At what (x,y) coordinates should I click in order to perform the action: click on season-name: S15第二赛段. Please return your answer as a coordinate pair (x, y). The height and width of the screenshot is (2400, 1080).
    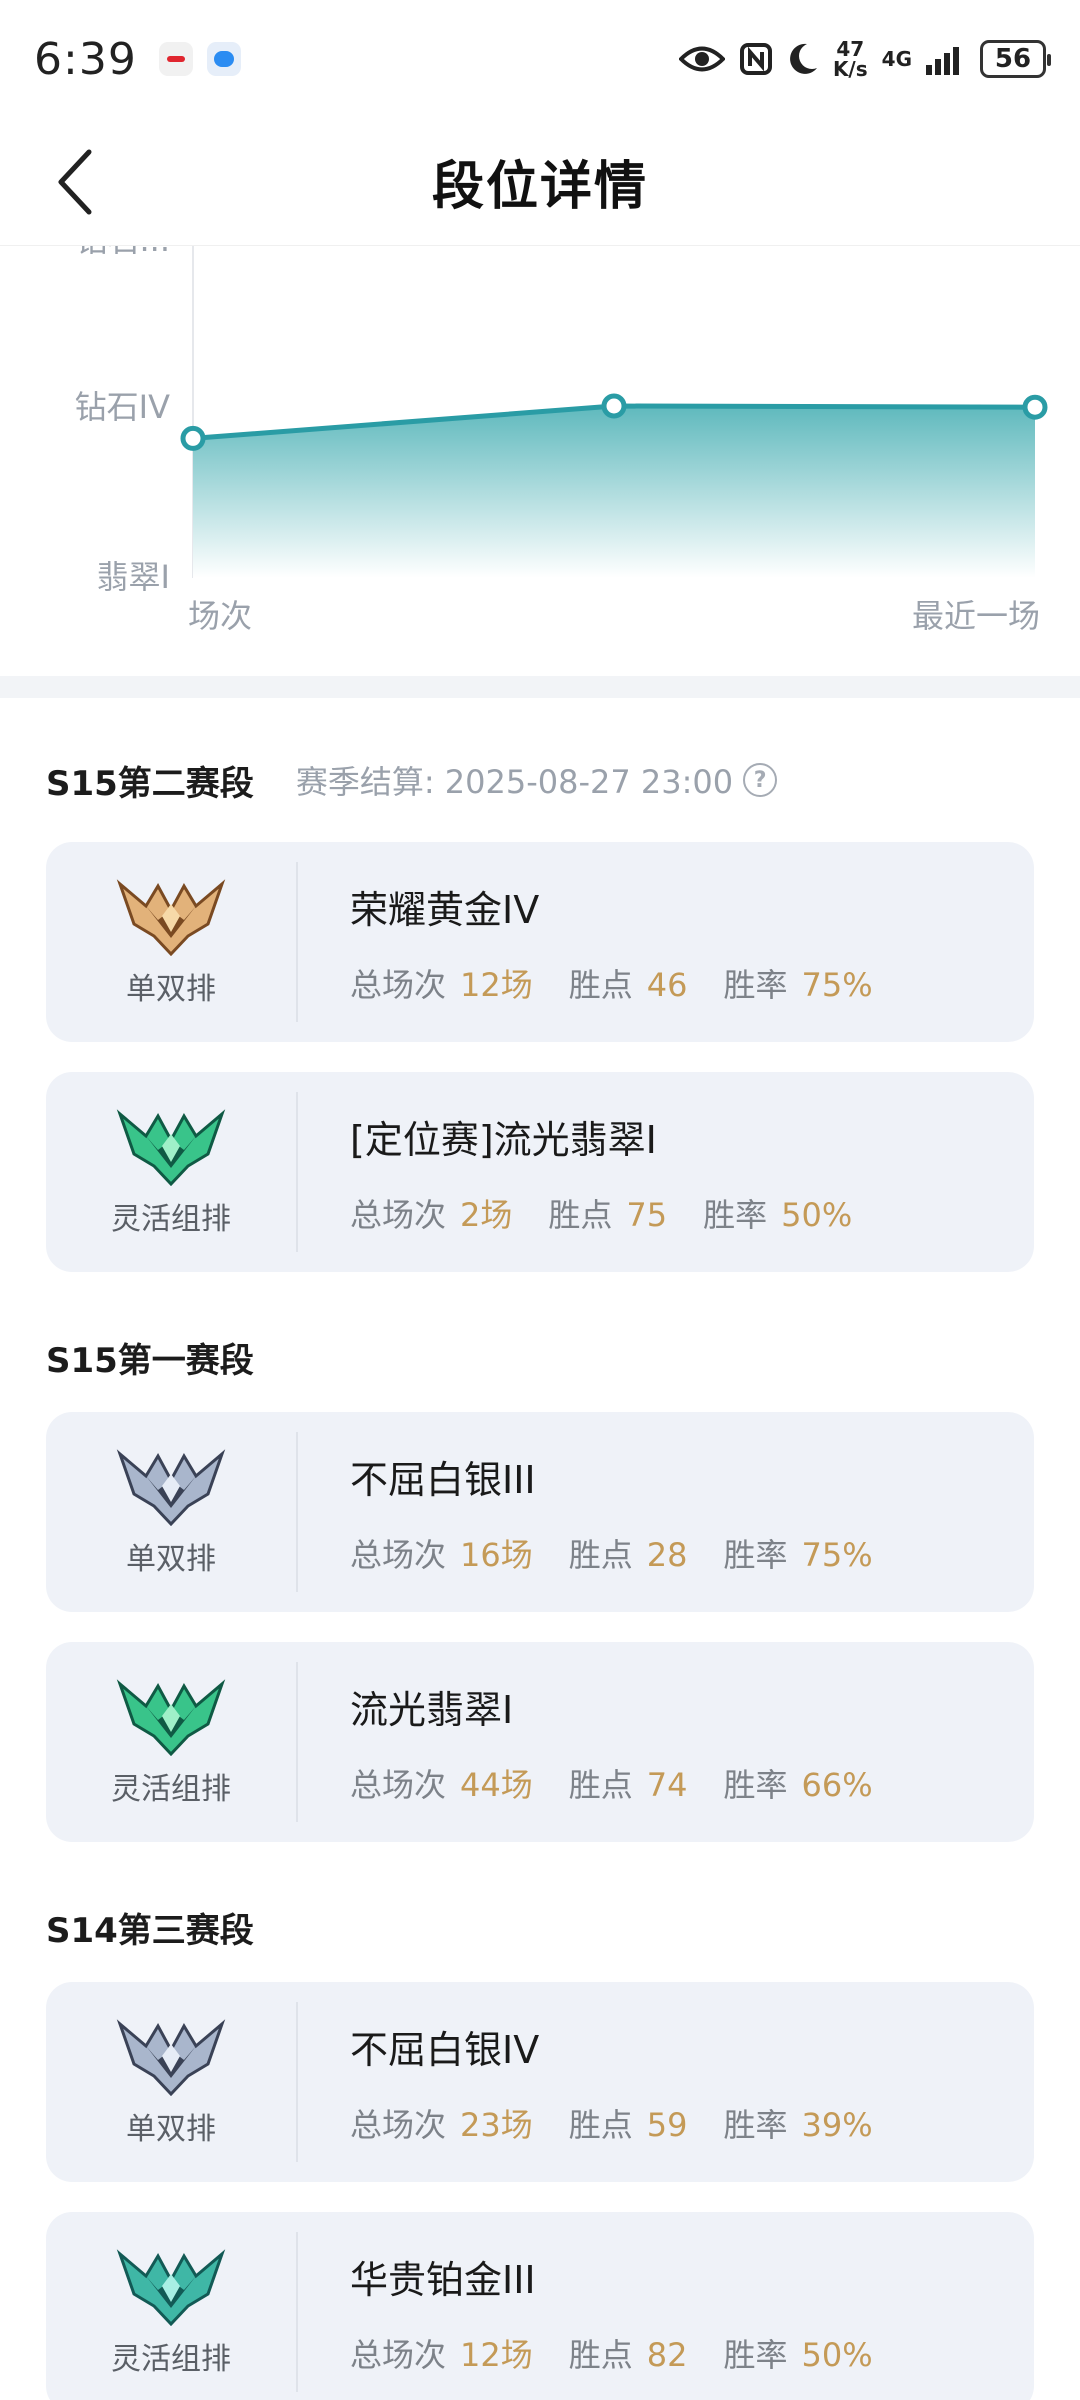
    Looking at the image, I should click on (150, 783).